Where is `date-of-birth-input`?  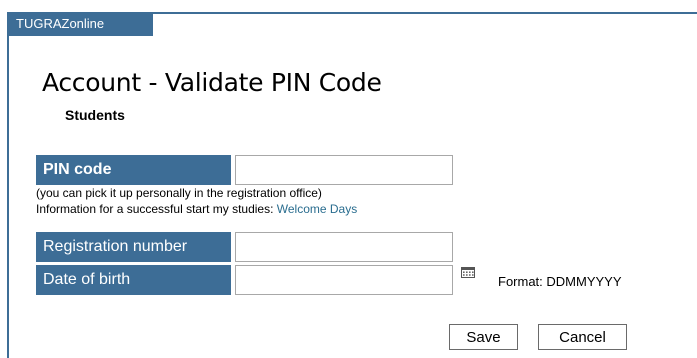 date-of-birth-input is located at coordinates (344, 280).